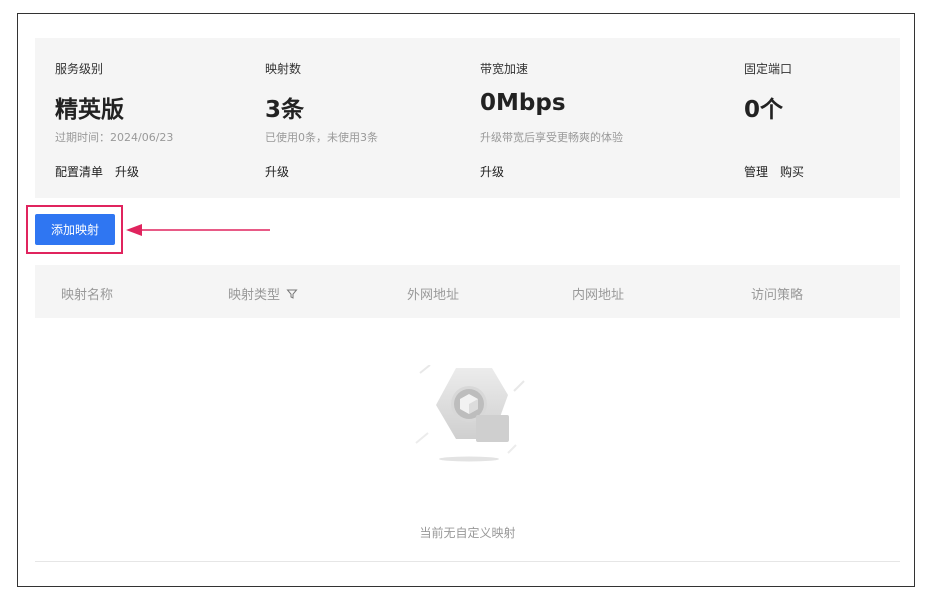 This screenshot has width=930, height=599. I want to click on stat-subtext: 升级带宽后享受更畅爽的体验, so click(551, 137).